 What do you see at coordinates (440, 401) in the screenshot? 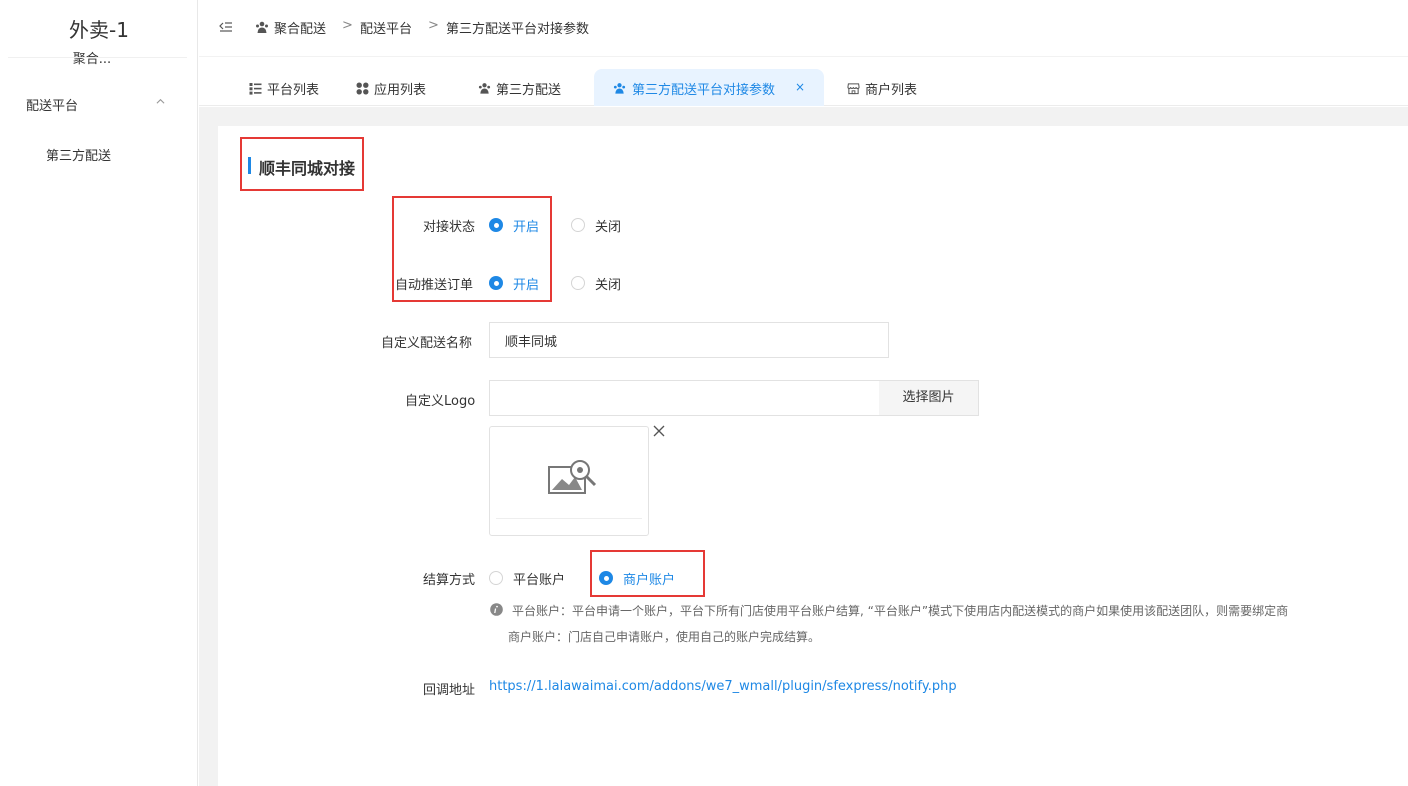
I see `custom-logo-label: 自定义Logo` at bounding box center [440, 401].